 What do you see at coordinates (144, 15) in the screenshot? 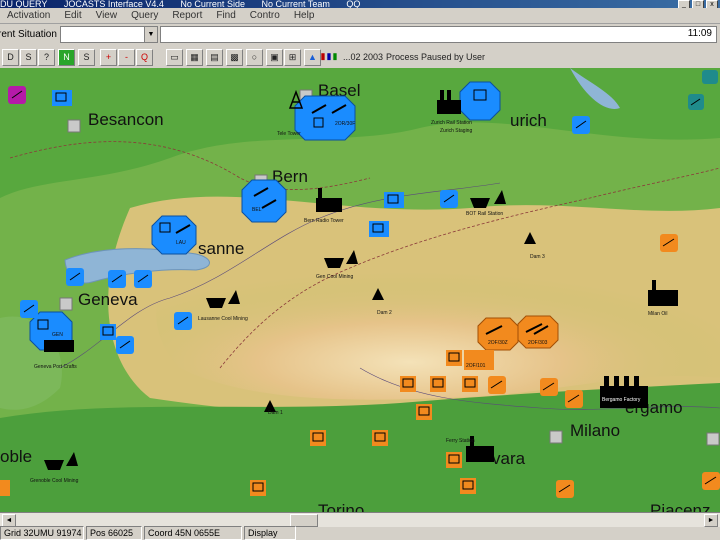
I see `menu-query: Query` at bounding box center [144, 15].